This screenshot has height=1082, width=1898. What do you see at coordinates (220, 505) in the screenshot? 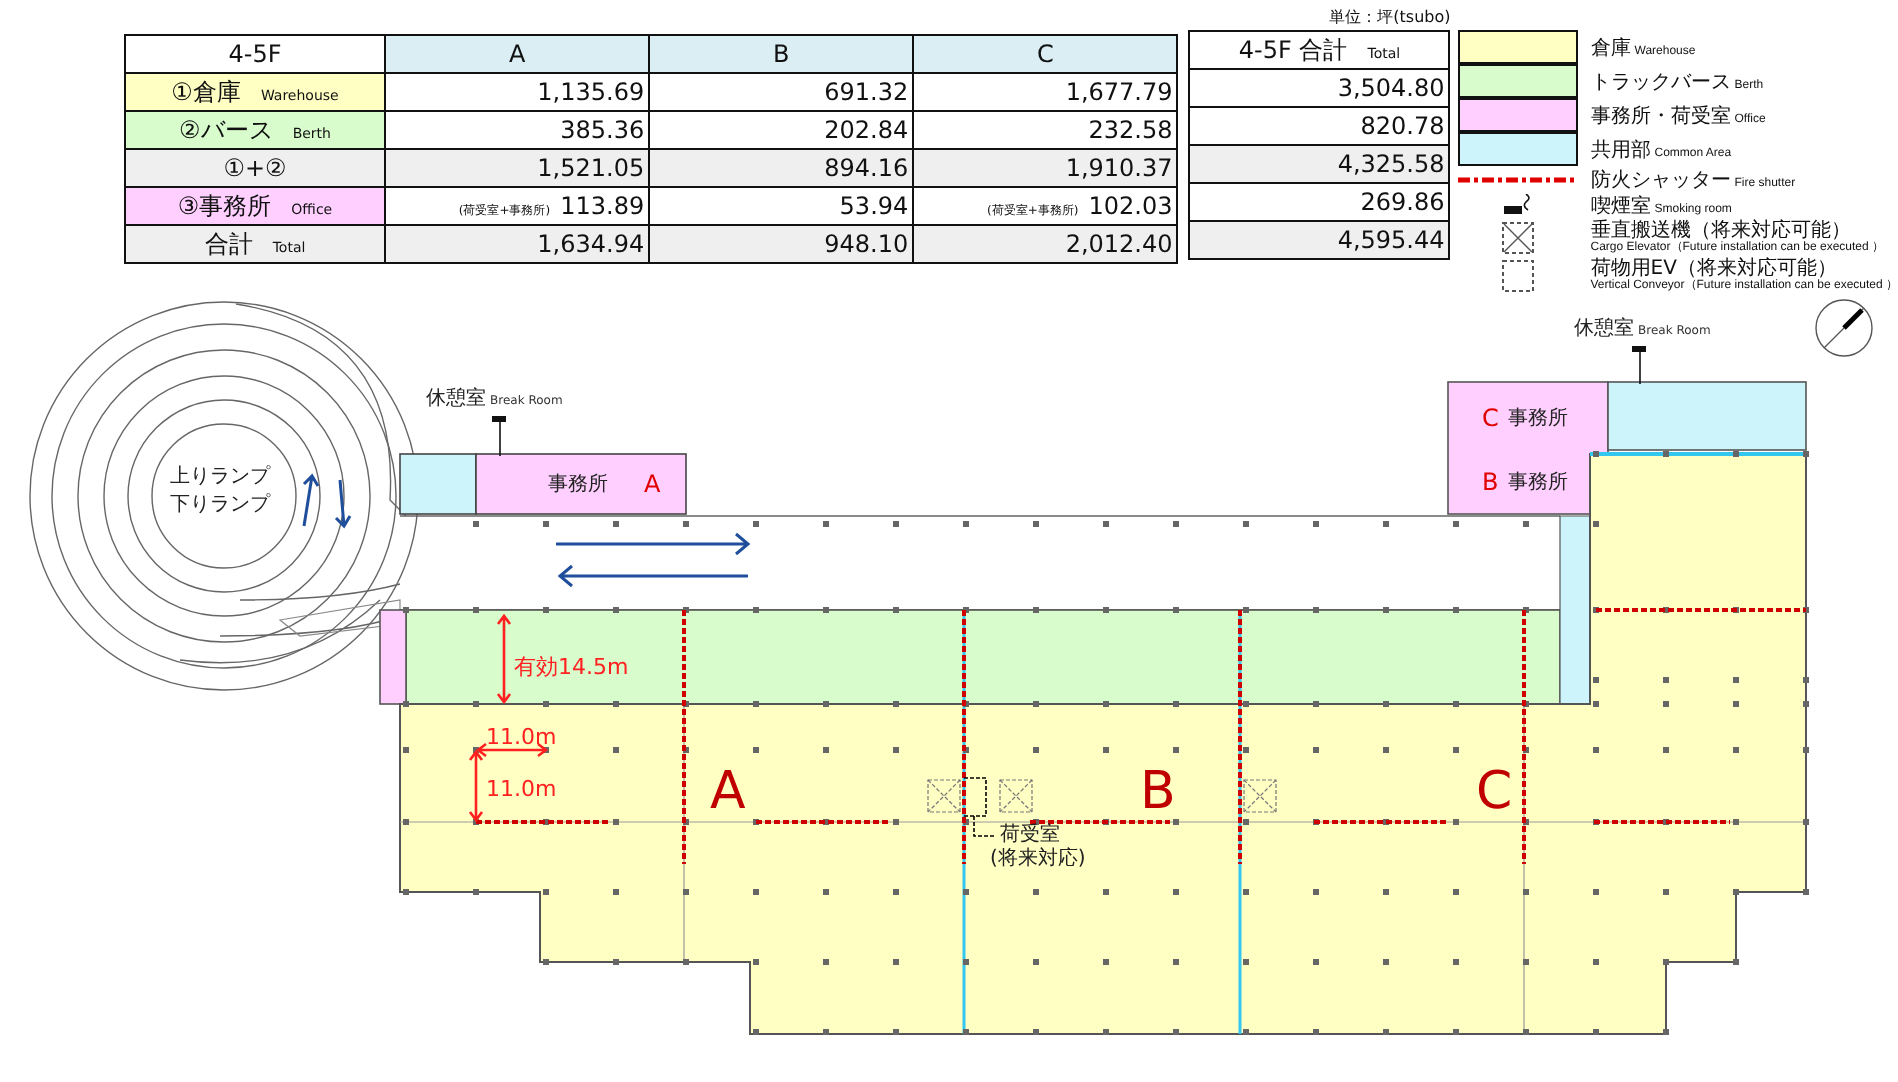
I see `ramp-label: 下りランプ` at bounding box center [220, 505].